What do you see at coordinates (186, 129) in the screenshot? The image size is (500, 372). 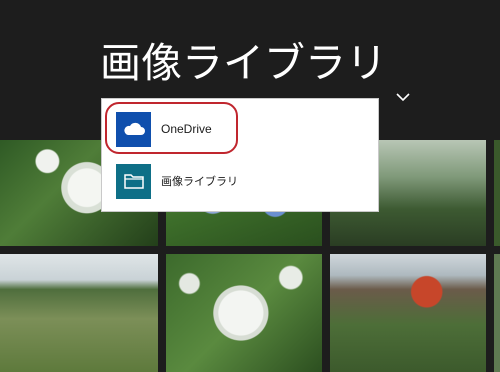 I see `dropdown-item-label: OneDrive` at bounding box center [186, 129].